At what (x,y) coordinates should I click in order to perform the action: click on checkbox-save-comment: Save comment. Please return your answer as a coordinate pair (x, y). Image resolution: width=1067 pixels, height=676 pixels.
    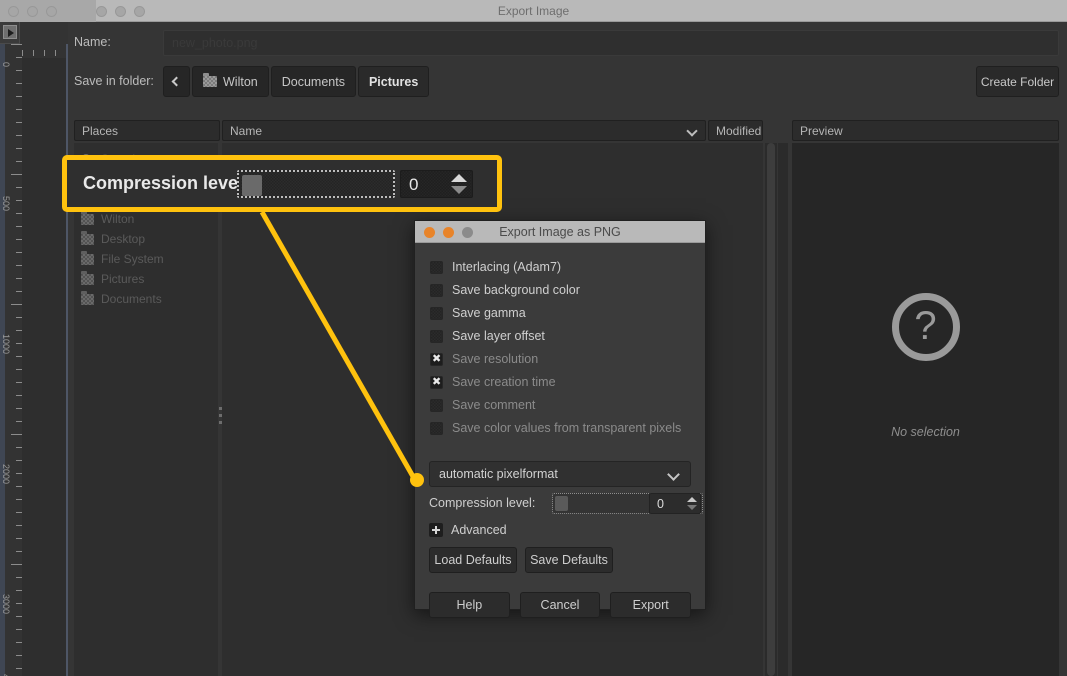
    Looking at the image, I should click on (482, 405).